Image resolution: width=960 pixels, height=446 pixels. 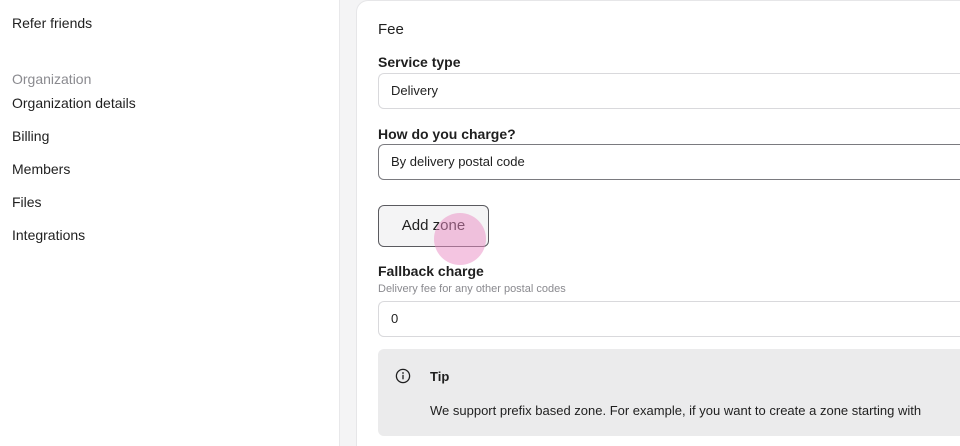 I want to click on fallback-charge-input: 0, so click(x=669, y=319).